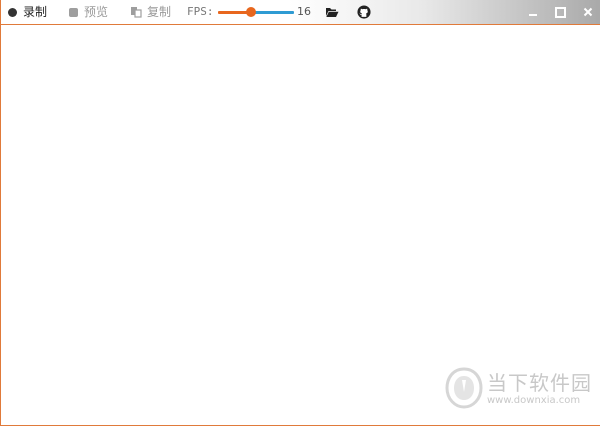 This screenshot has width=600, height=426. I want to click on watermark-logo-icon, so click(464, 388).